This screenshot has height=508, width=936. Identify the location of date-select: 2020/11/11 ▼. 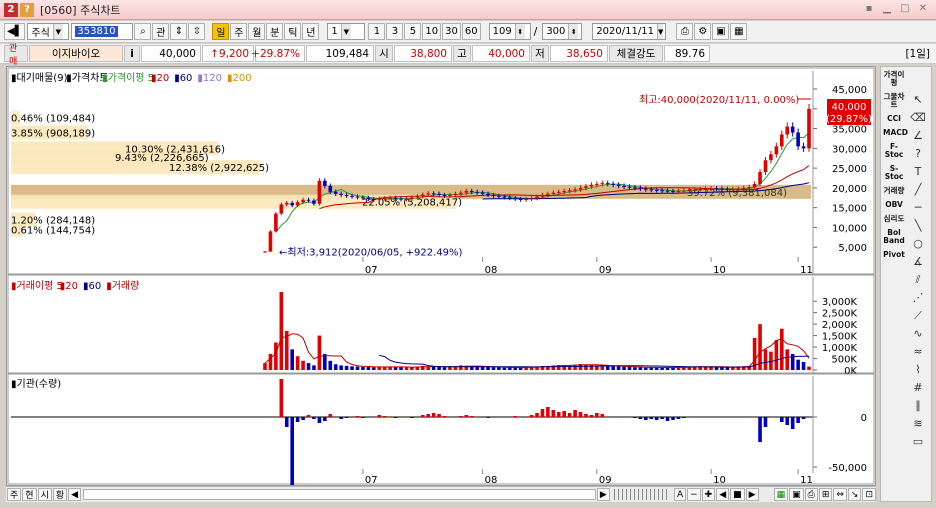
(629, 31).